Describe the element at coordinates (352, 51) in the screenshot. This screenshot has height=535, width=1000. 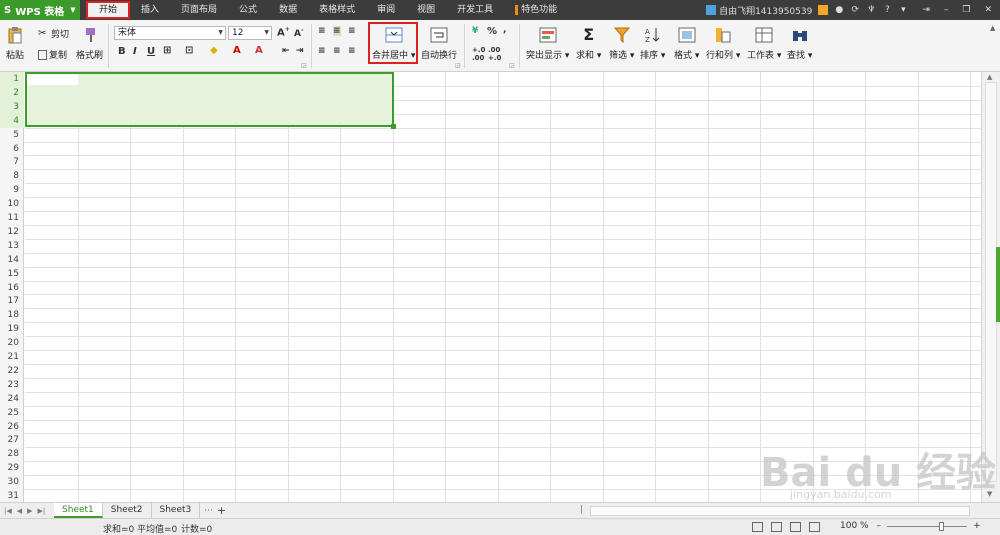
I see `align-right-icon: ≡` at that location.